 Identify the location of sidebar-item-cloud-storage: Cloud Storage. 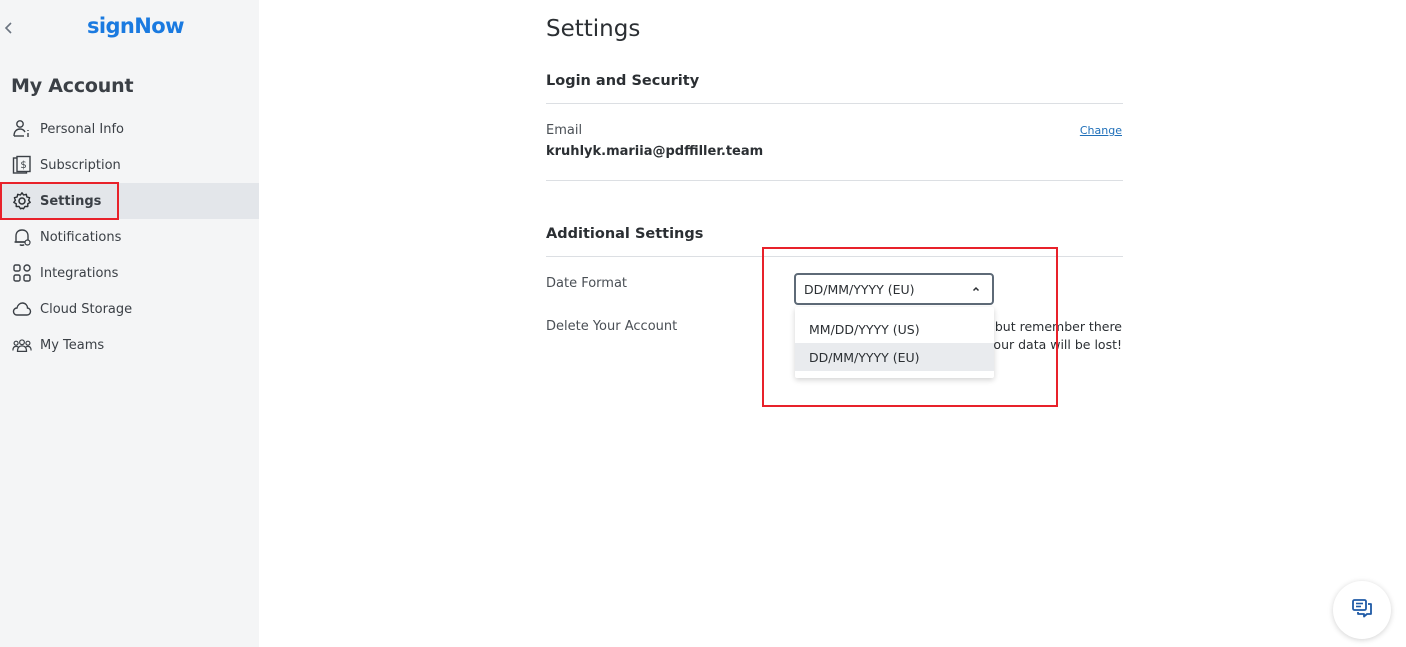
(129, 309).